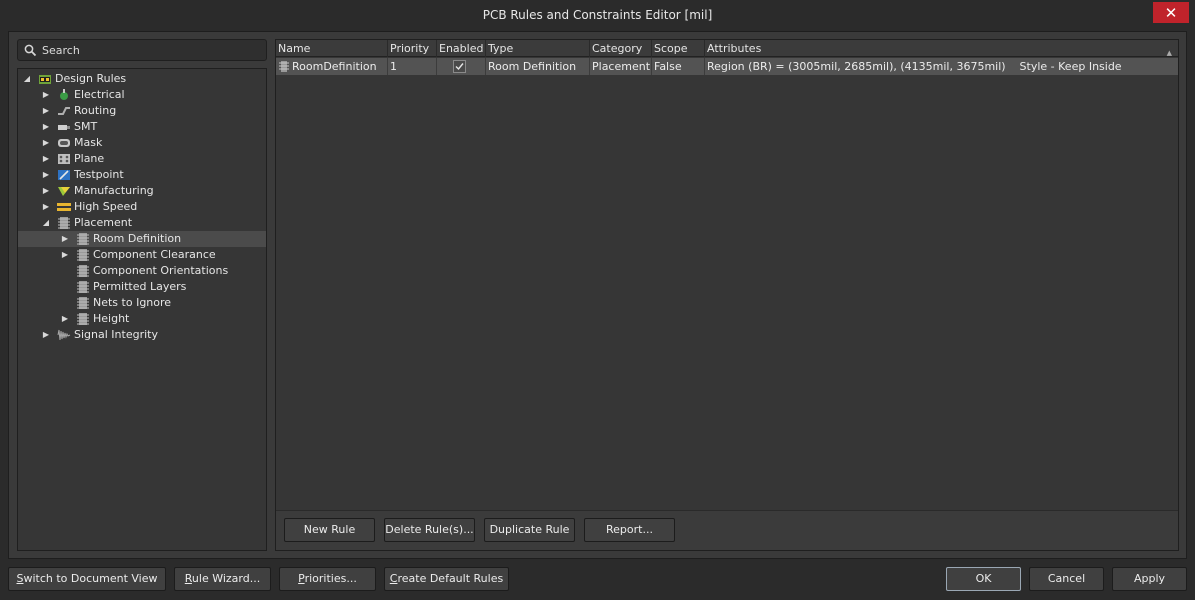  I want to click on tree-item-plane: ▶ Plane, so click(142, 159).